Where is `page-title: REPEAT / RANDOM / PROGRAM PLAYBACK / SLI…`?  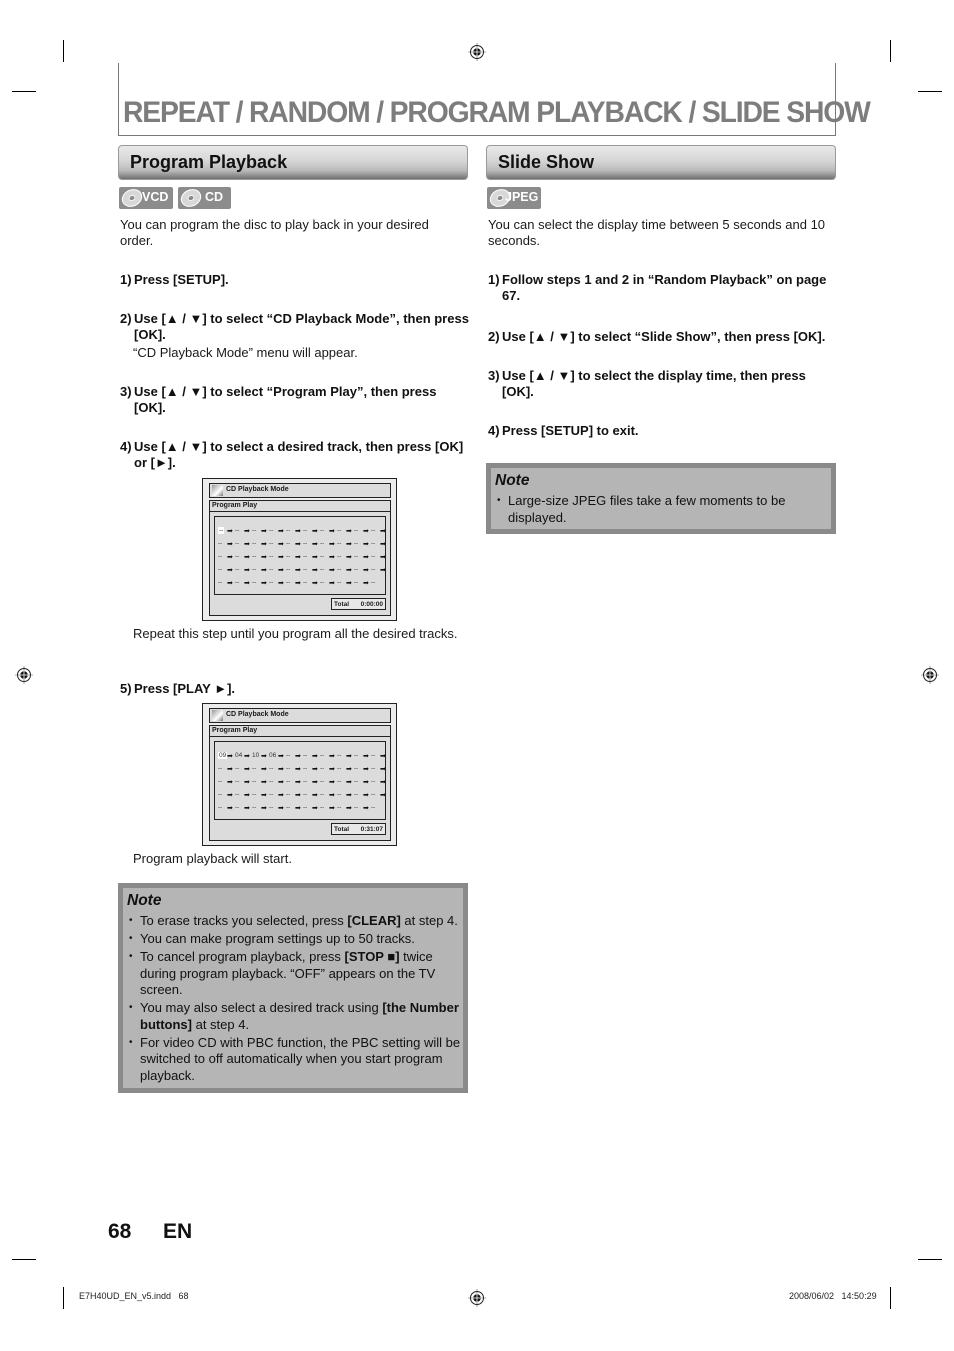
page-title: REPEAT / RANDOM / PROGRAM PLAYBACK / SLI… is located at coordinates (497, 112).